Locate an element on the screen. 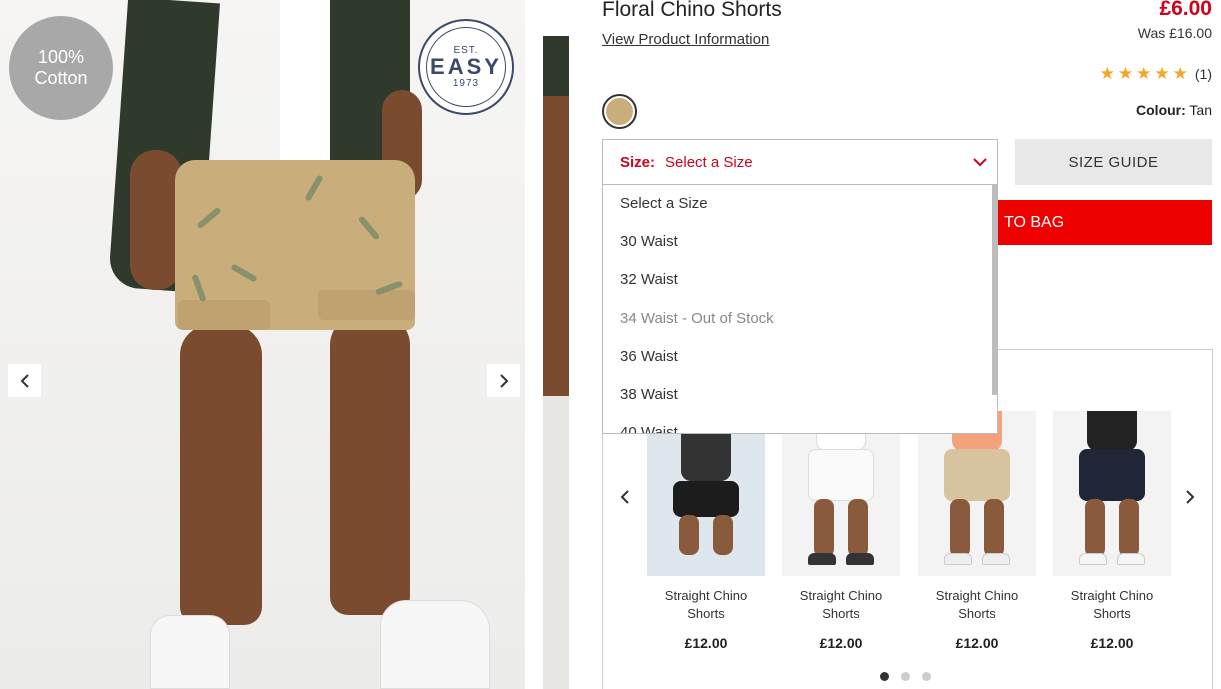  product-title: Floral Chino Shorts is located at coordinates (692, 10).